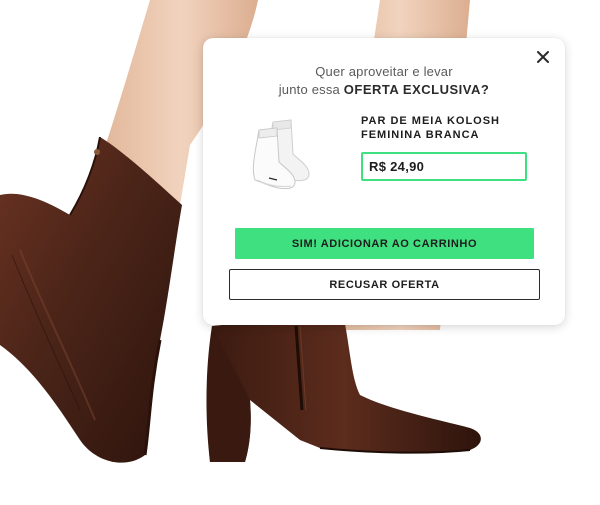  Describe the element at coordinates (444, 166) in the screenshot. I see `product-price: R$ 24,90` at that location.